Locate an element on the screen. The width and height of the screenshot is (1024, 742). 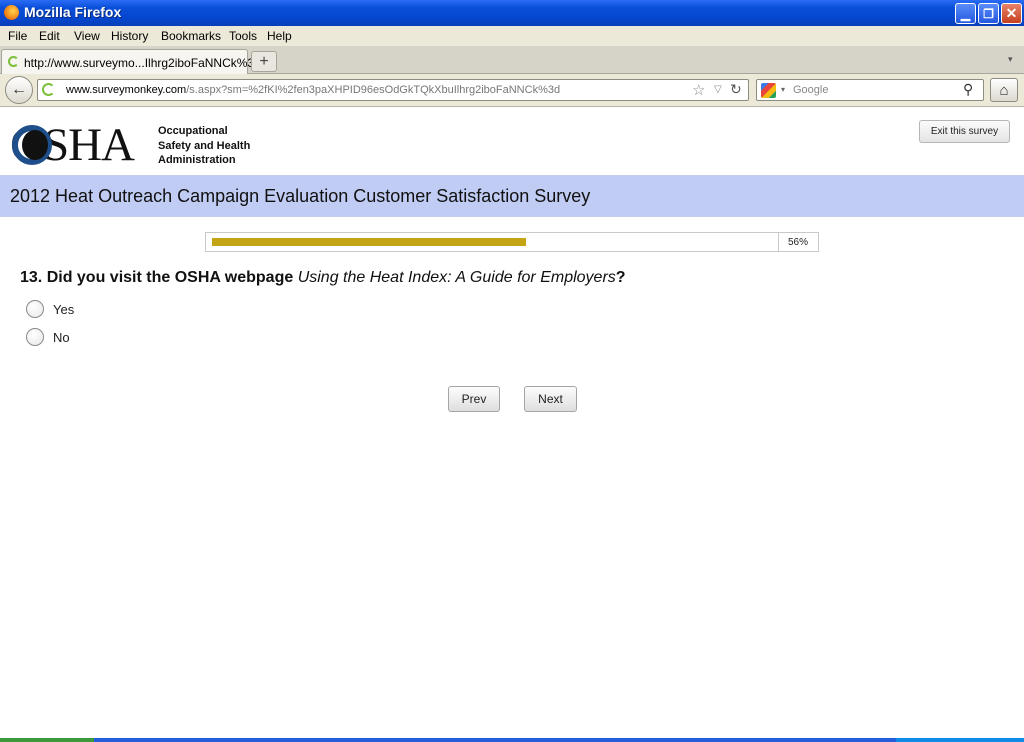
osha-o-center-icon is located at coordinates (35, 145).